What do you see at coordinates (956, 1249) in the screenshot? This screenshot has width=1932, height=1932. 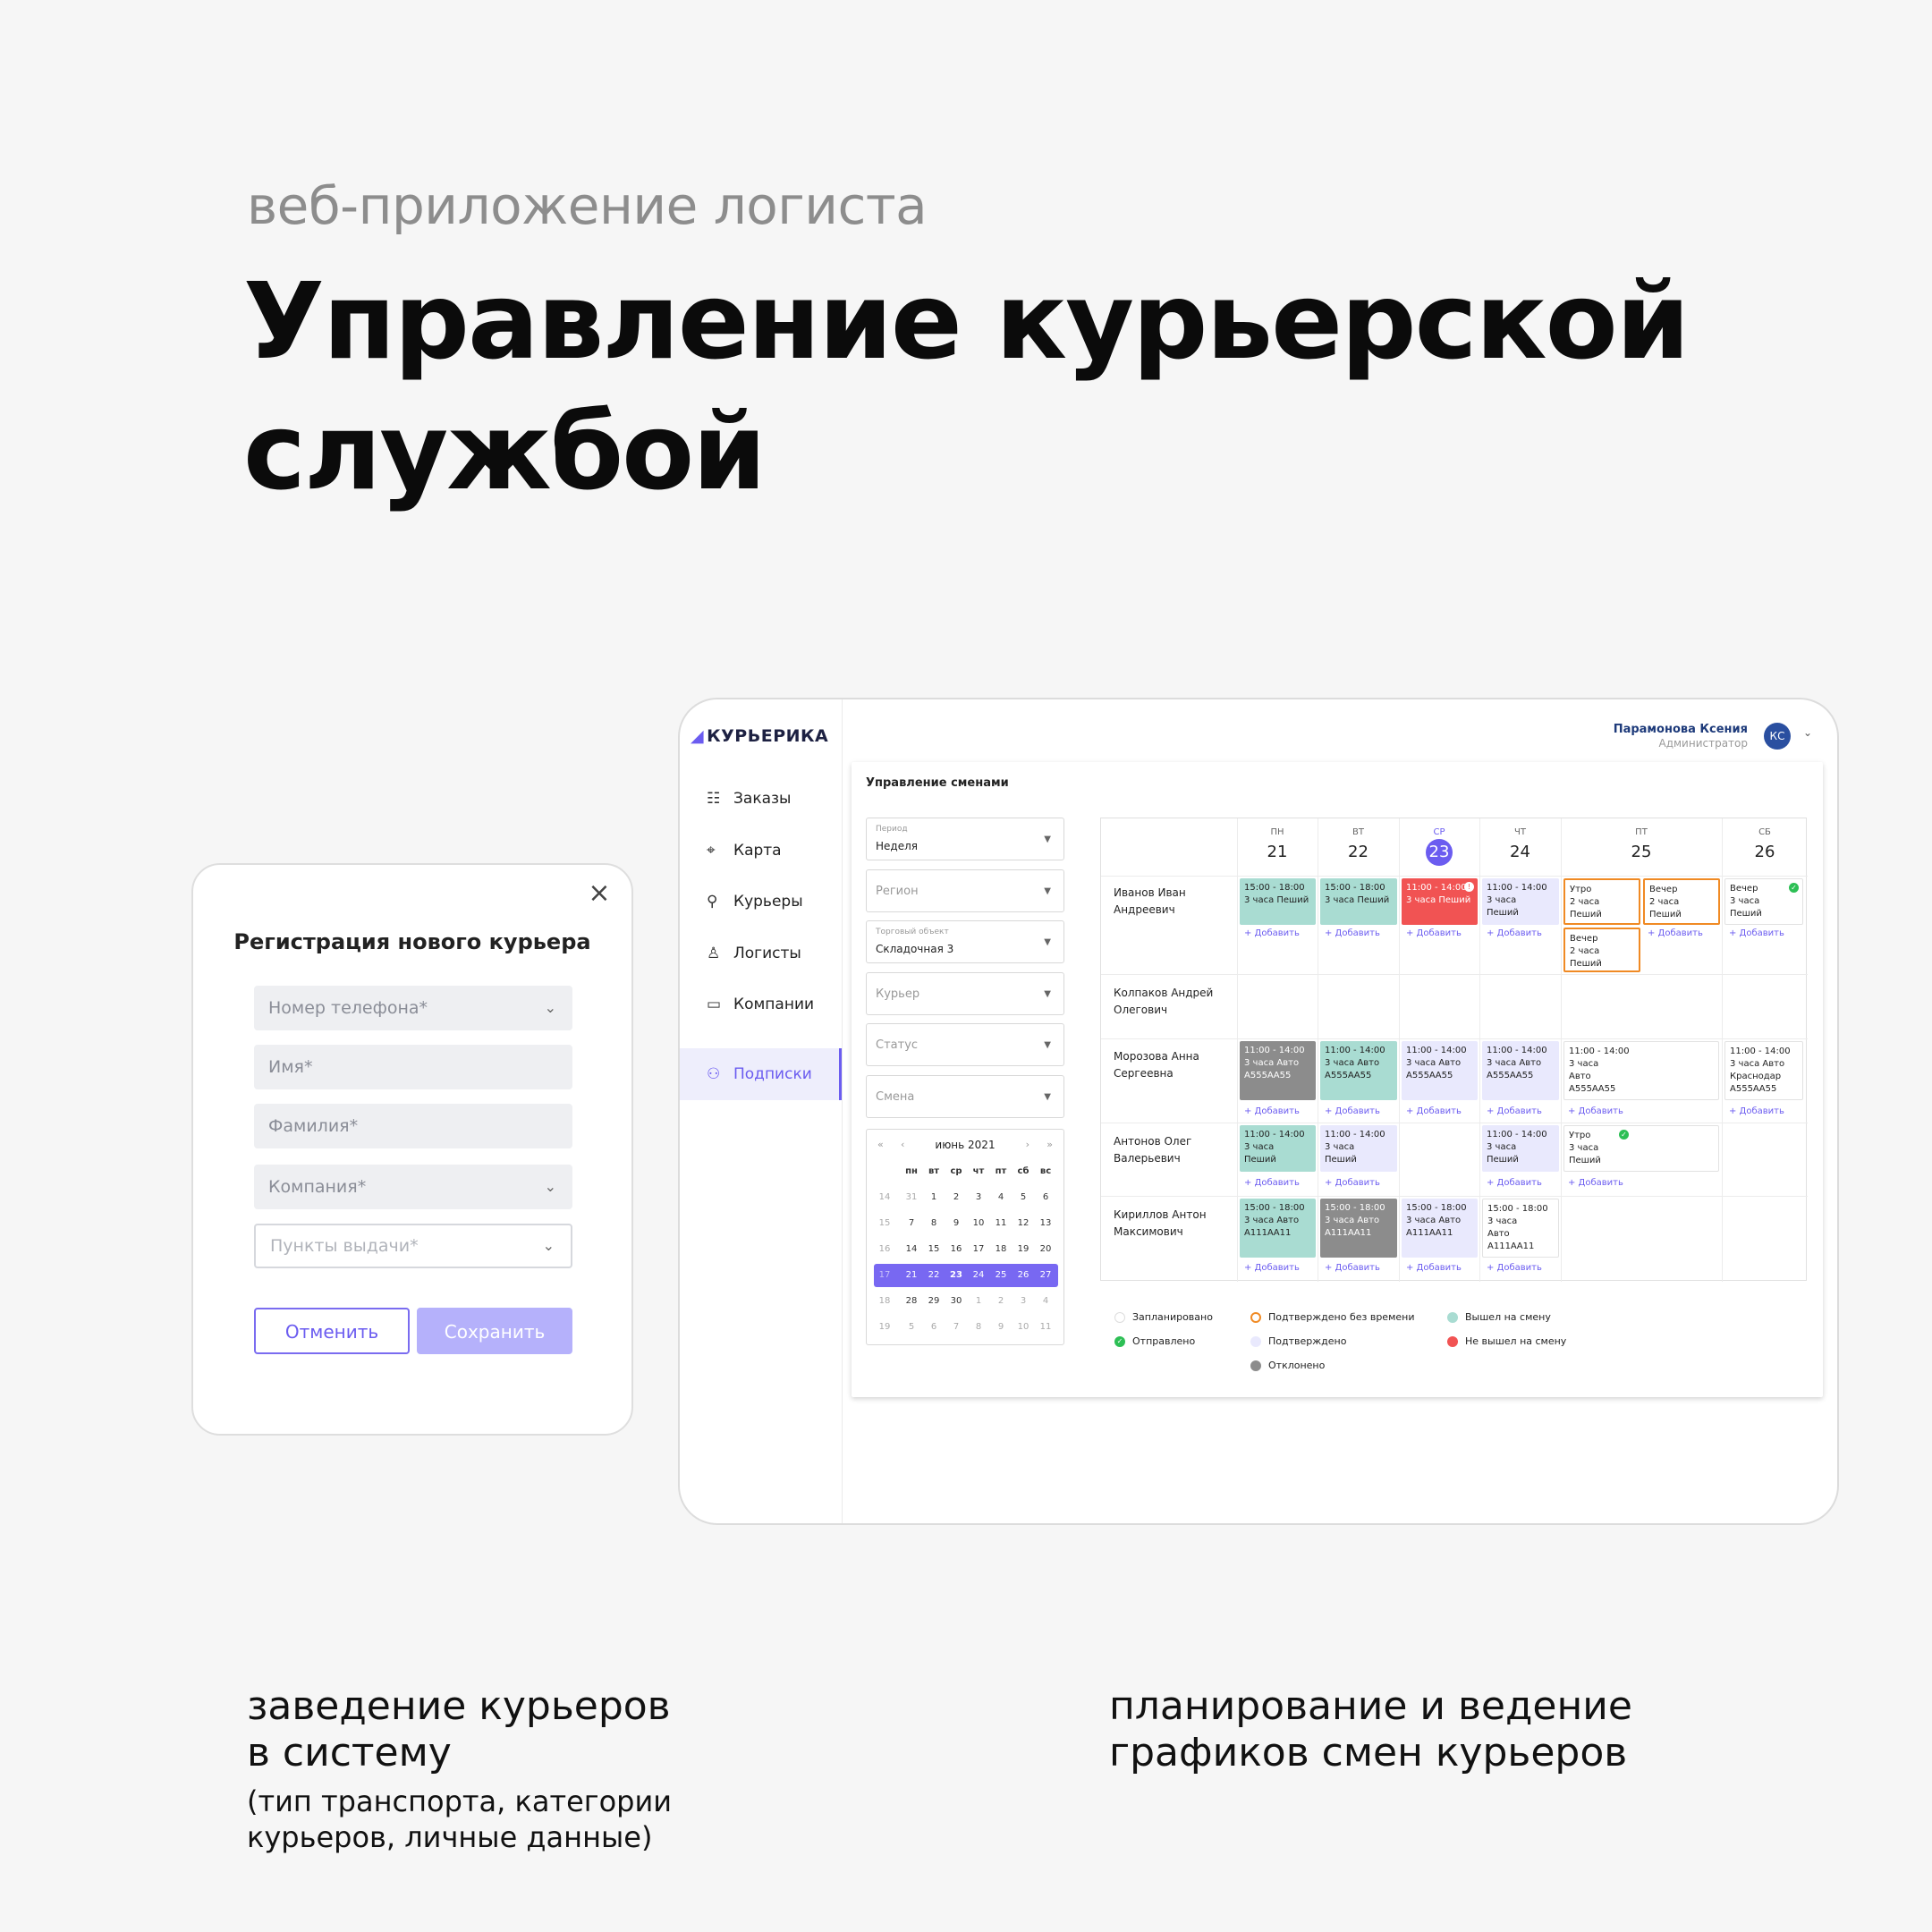 I see `calendar-day: 16` at bounding box center [956, 1249].